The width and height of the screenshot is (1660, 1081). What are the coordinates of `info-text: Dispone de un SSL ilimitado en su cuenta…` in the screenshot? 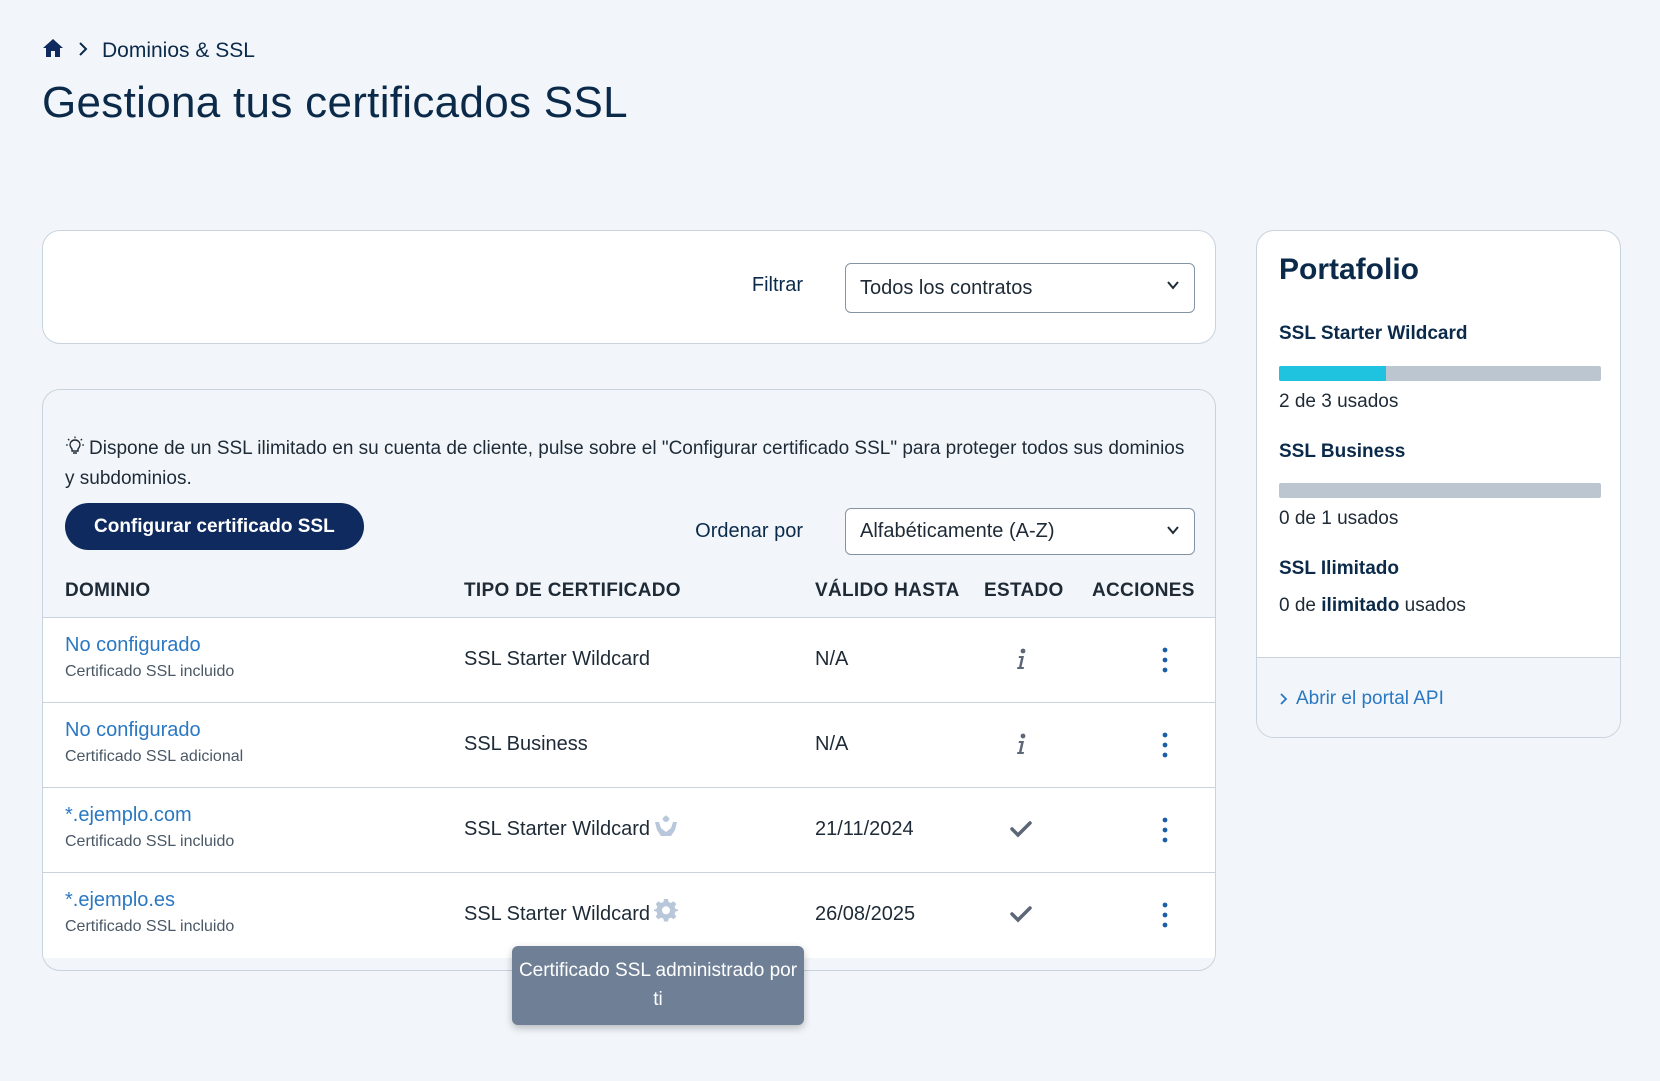 It's located at (625, 463).